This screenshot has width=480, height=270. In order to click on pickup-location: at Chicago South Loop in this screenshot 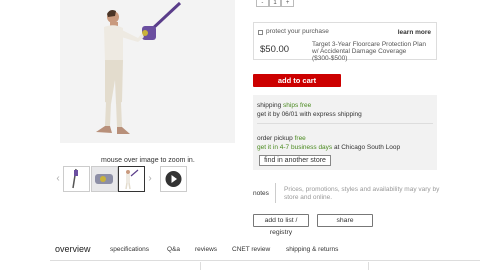, I will do `click(367, 147)`.